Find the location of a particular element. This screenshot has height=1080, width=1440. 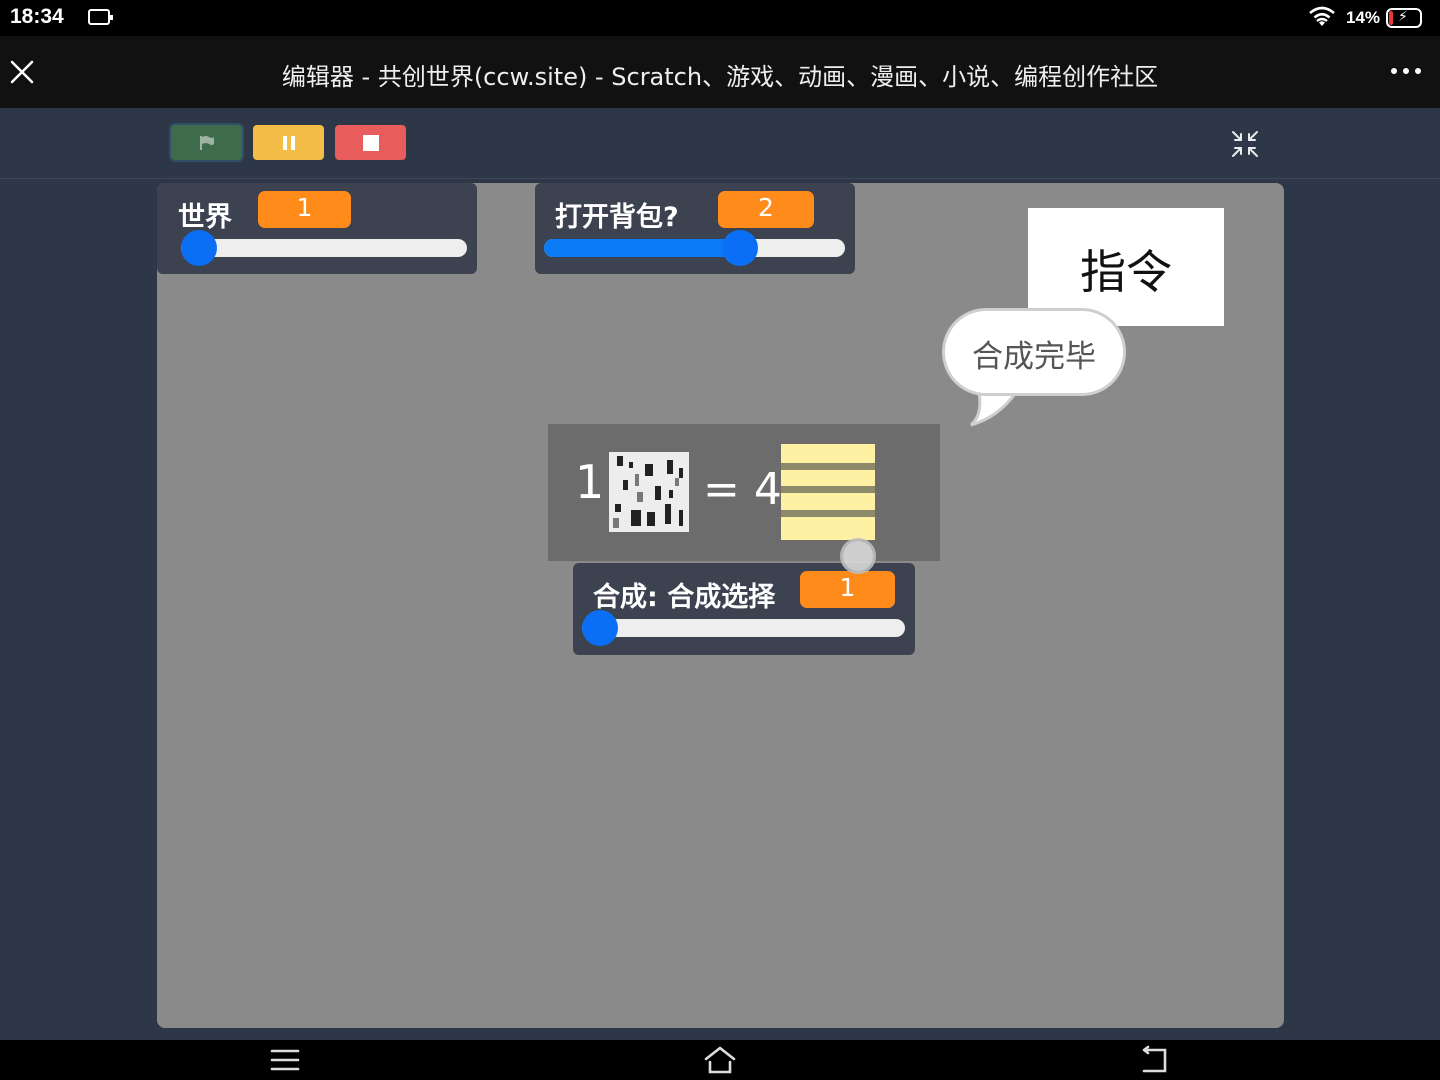

stage-controls is located at coordinates (720, 143).